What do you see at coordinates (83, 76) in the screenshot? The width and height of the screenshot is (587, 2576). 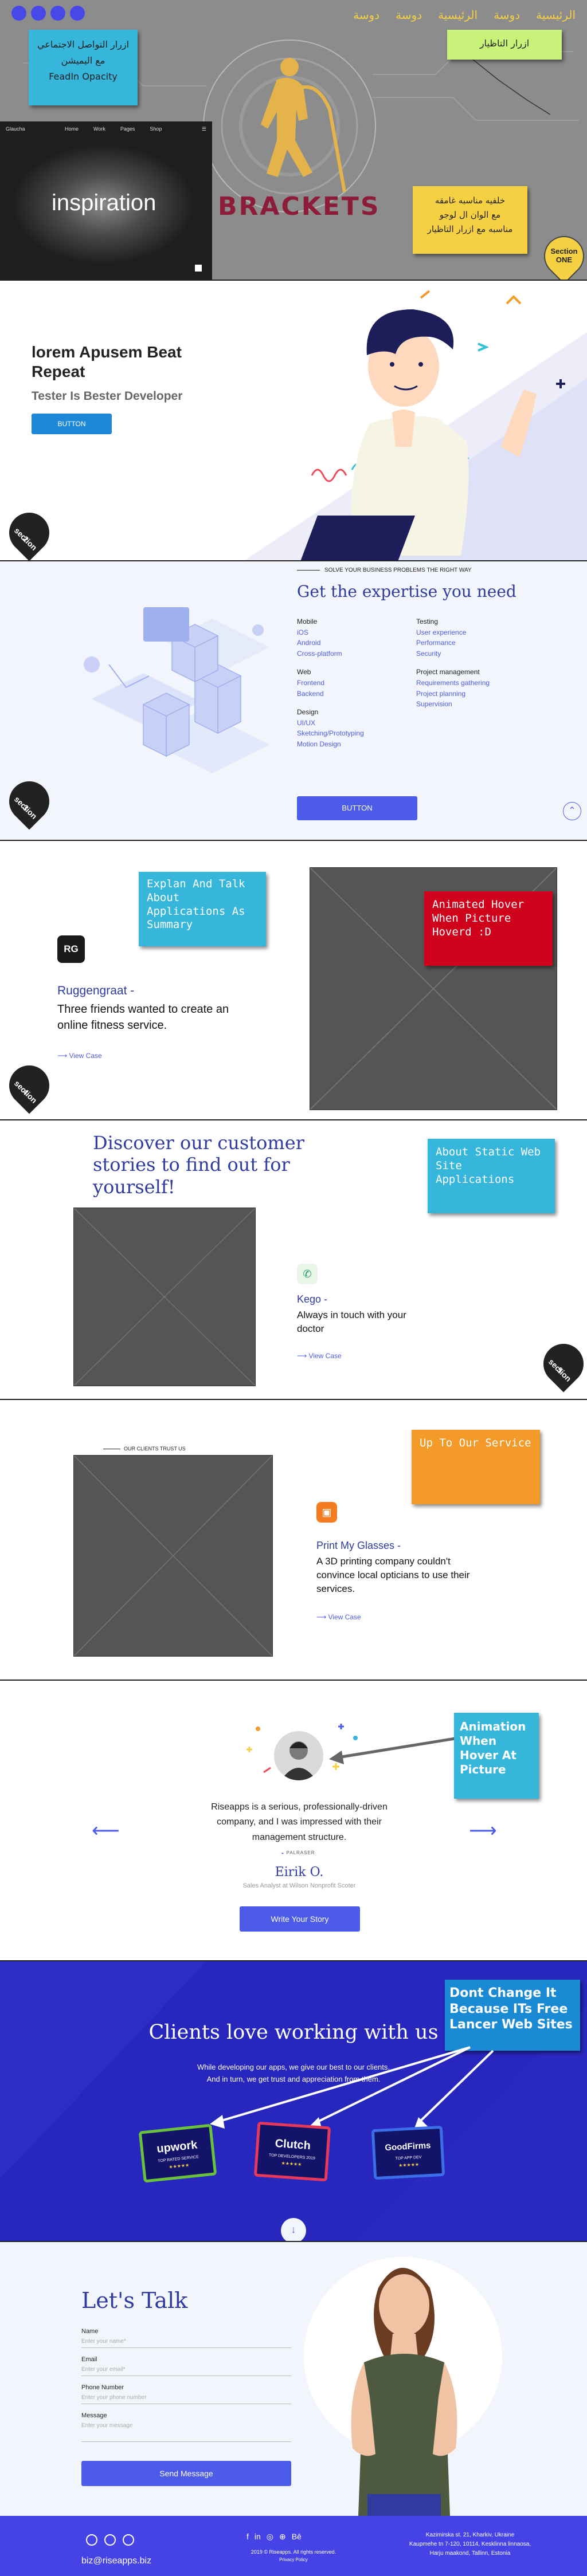 I see `social-note-line-3: FeadIn Opacity` at bounding box center [83, 76].